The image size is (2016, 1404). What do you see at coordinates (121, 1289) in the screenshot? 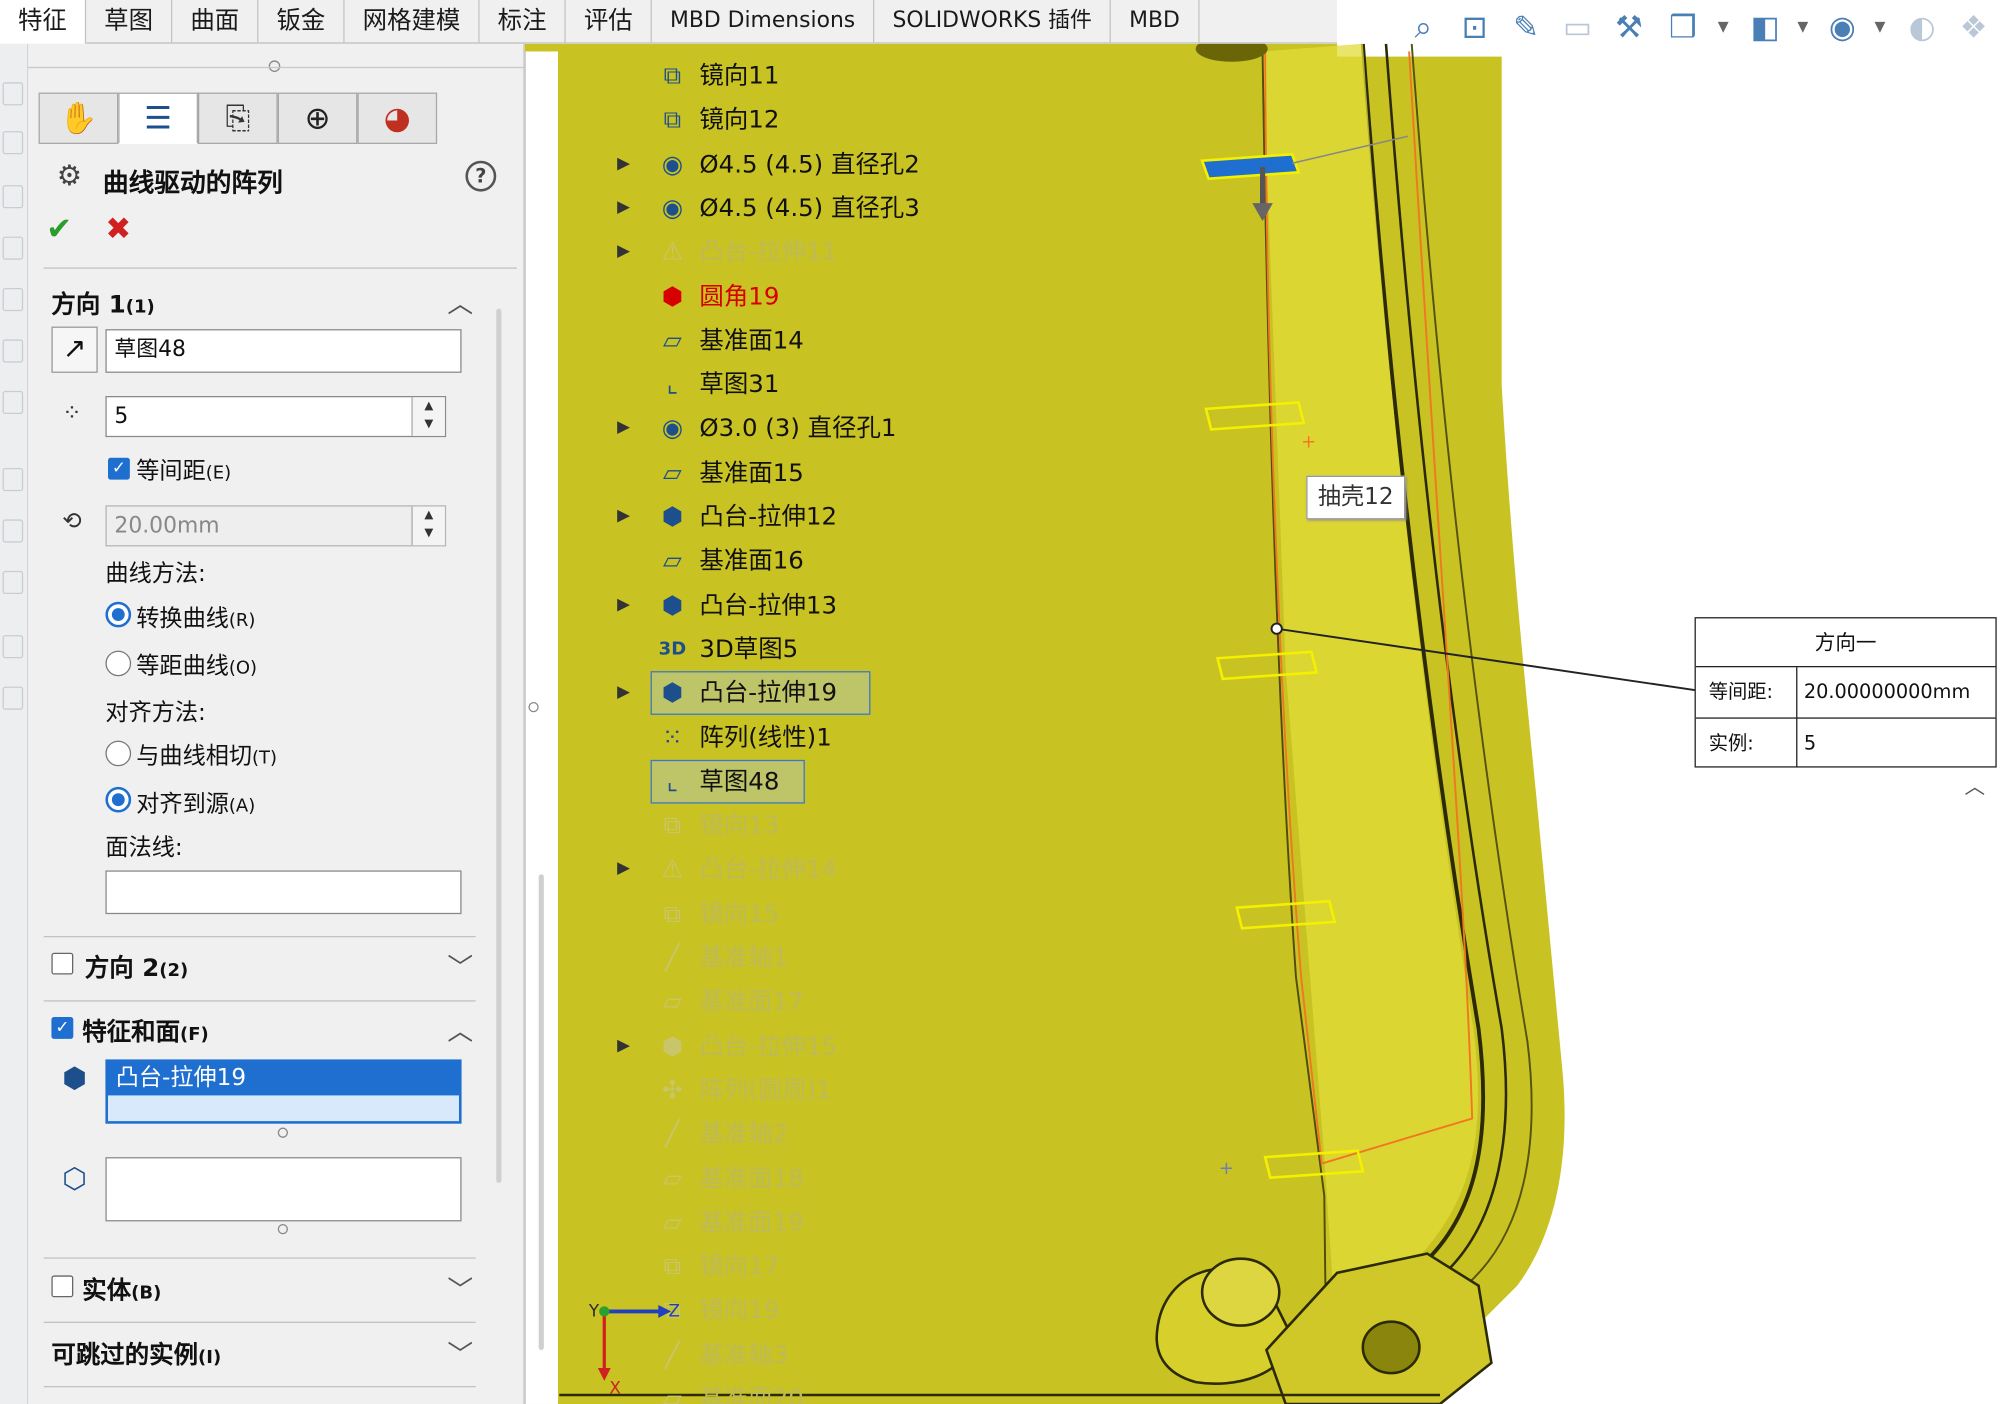
I see `section-bodies-title: 实体(B)` at bounding box center [121, 1289].